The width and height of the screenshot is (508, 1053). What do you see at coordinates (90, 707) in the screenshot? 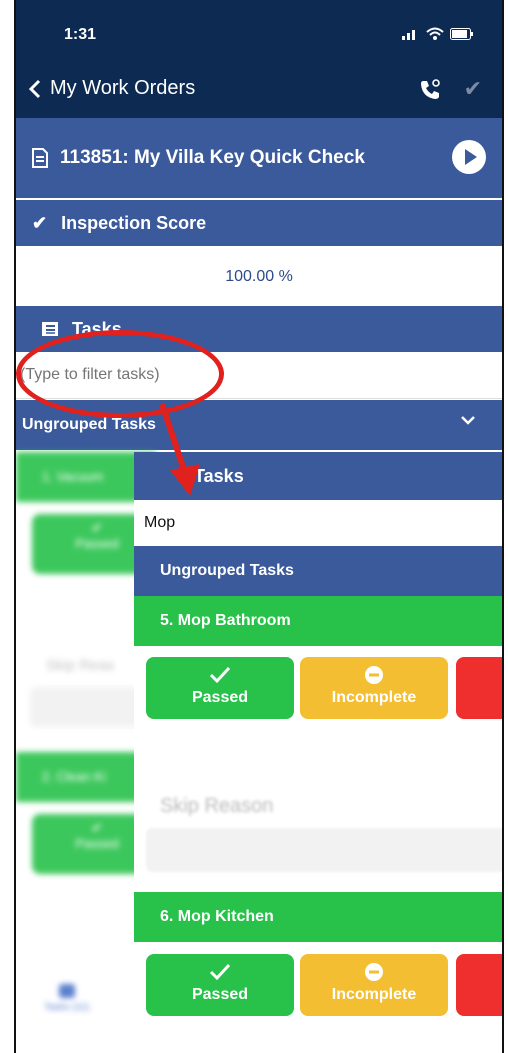
I see `background-skip-input` at bounding box center [90, 707].